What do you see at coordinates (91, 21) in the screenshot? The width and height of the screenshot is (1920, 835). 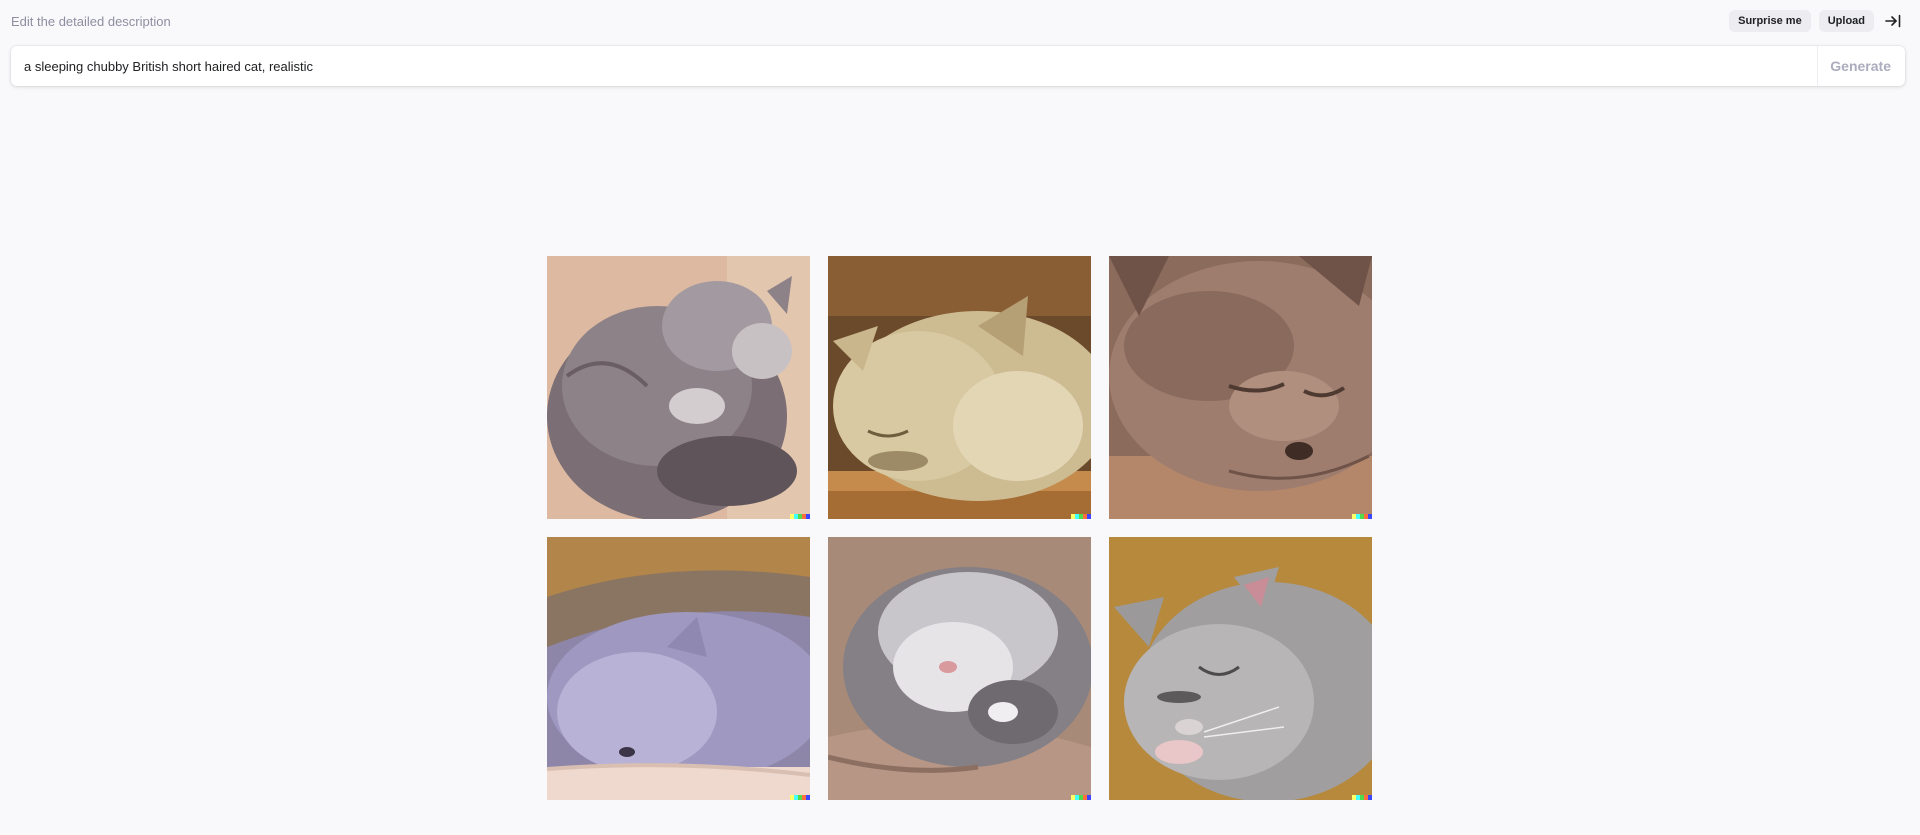 I see `edit-description-hint: Edit the detailed description` at bounding box center [91, 21].